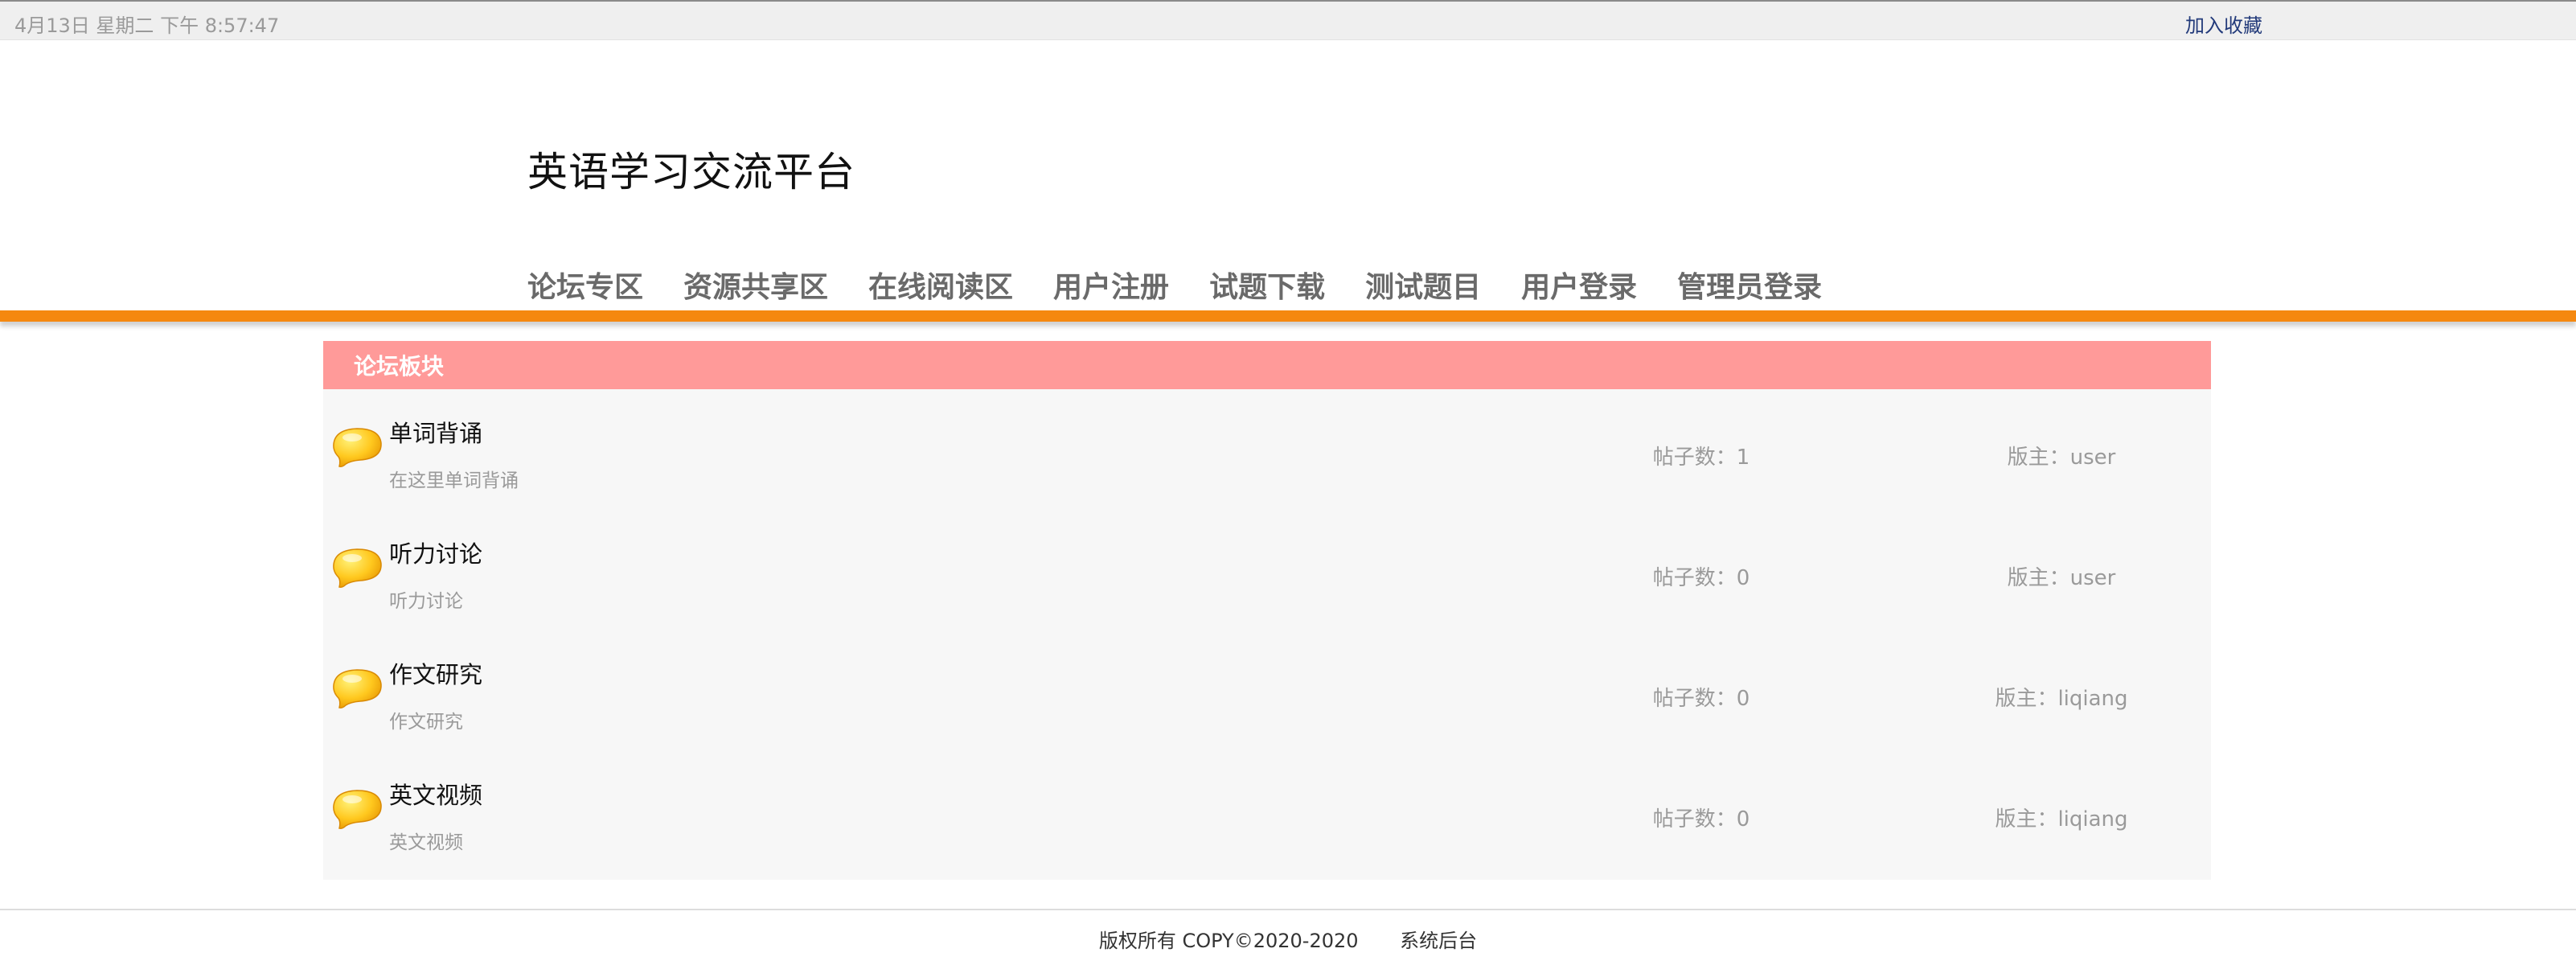  I want to click on forum-row-vocabulary: 单词背诵 在这里单词背诵 帖子数：1 版主：user, so click(1267, 450).